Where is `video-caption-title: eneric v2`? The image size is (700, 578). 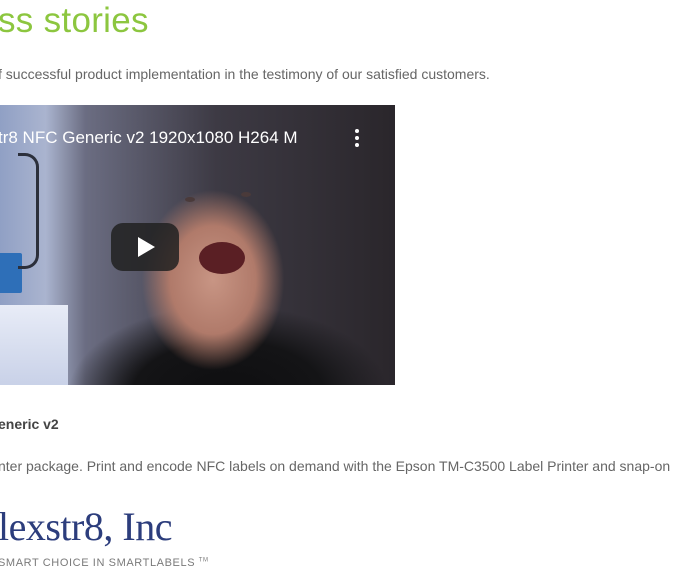
video-caption-title: eneric v2 is located at coordinates (29, 424).